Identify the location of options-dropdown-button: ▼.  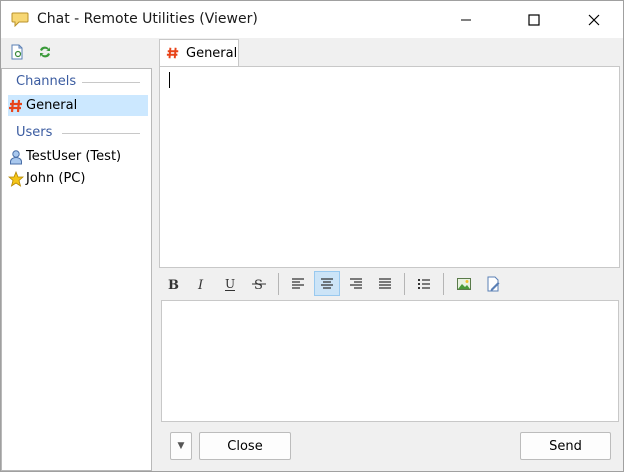
(181, 446).